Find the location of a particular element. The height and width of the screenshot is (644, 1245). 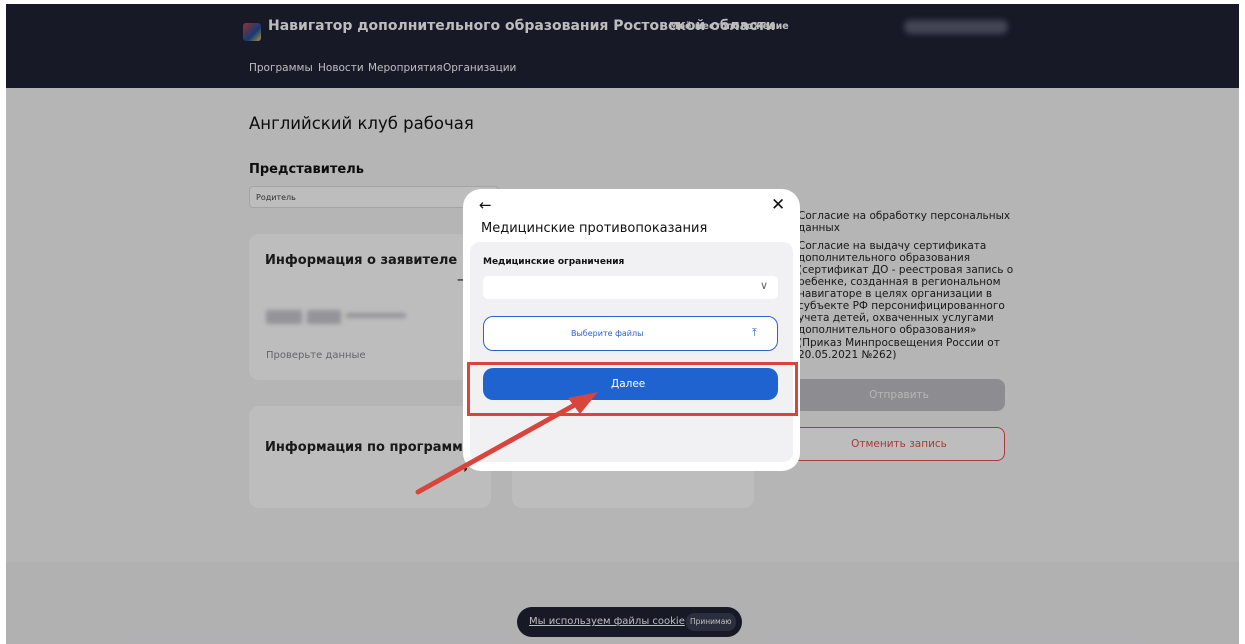

modal-form-panel is located at coordinates (631, 352).